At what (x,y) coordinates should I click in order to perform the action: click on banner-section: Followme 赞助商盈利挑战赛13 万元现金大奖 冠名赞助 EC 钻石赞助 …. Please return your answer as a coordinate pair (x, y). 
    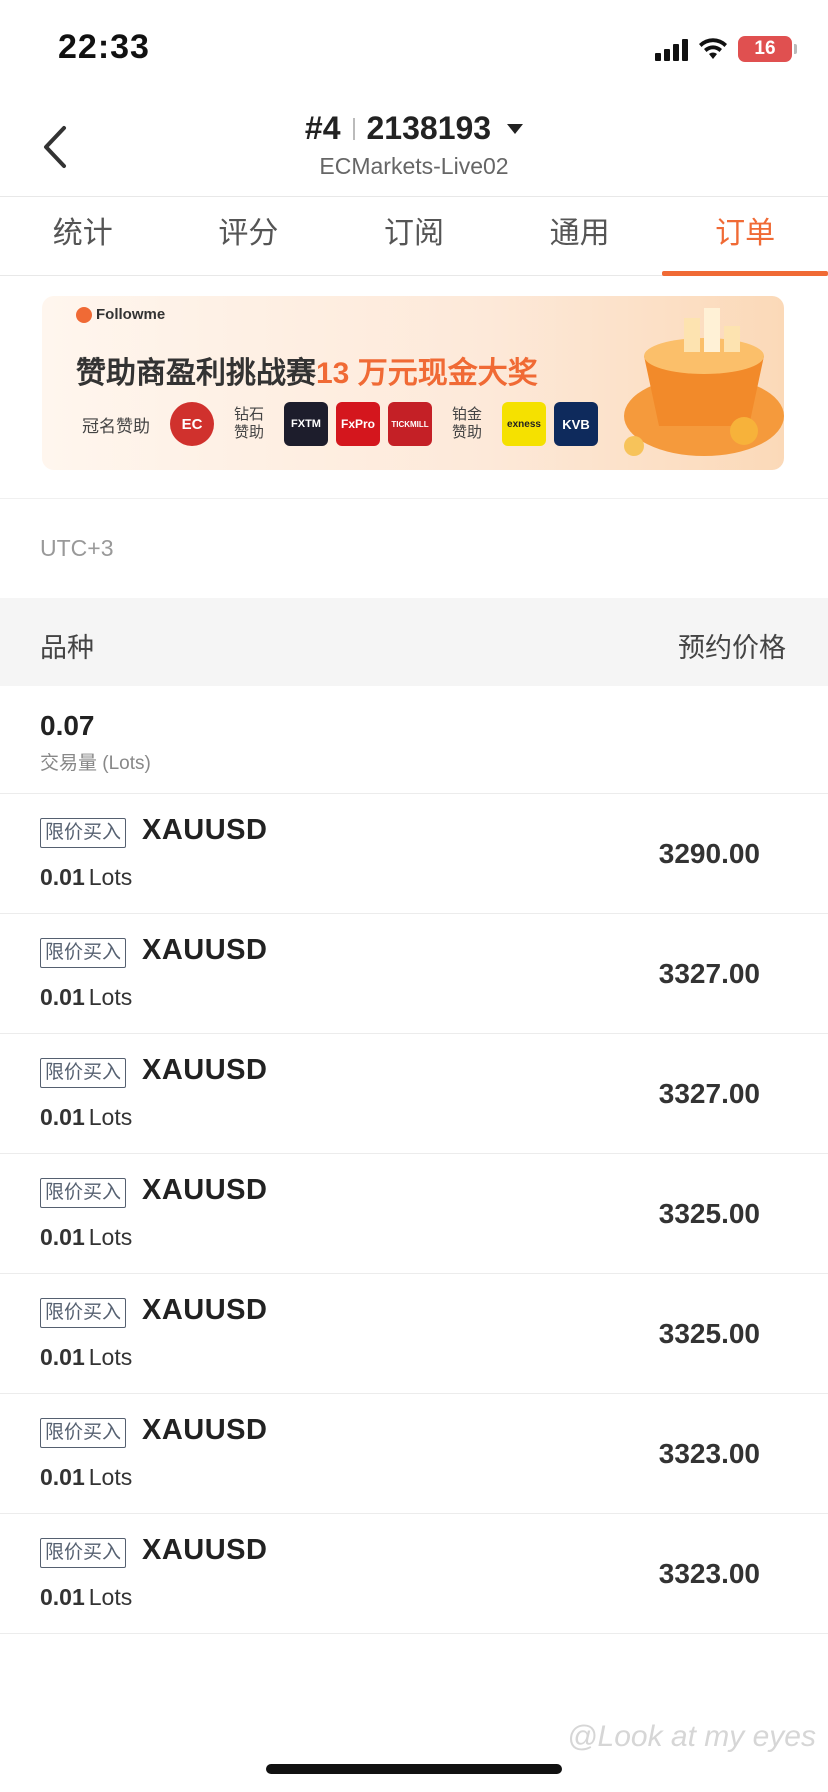
    Looking at the image, I should click on (414, 387).